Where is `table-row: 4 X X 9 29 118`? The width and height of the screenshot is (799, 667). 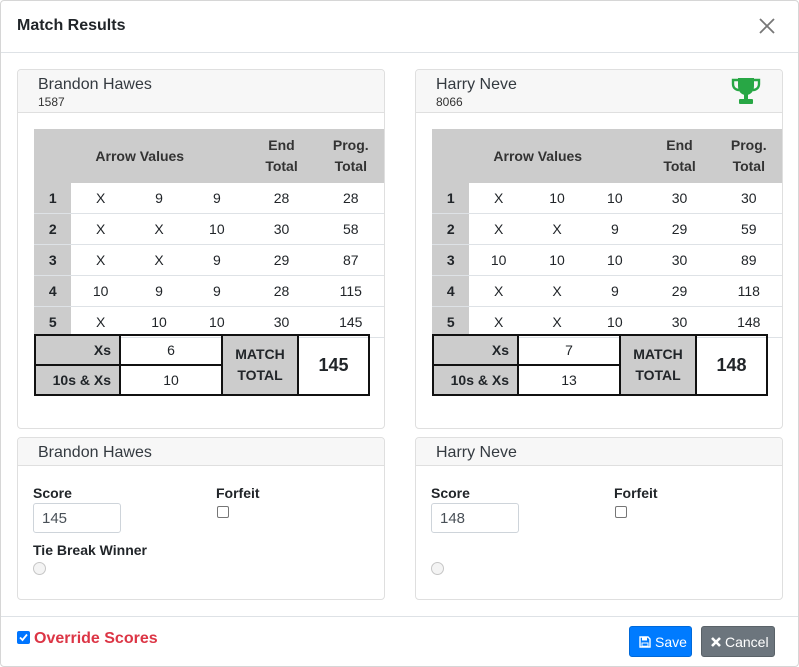
table-row: 4 X X 9 29 118 is located at coordinates (607, 291).